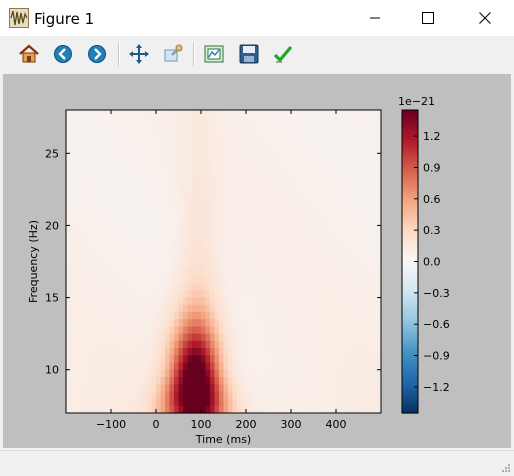  I want to click on pan-button, so click(139, 54).